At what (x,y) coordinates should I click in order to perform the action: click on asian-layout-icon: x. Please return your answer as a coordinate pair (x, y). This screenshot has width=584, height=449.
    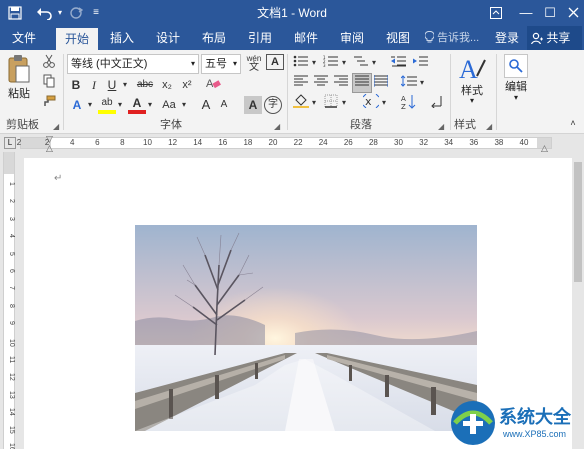
    Looking at the image, I should click on (371, 102).